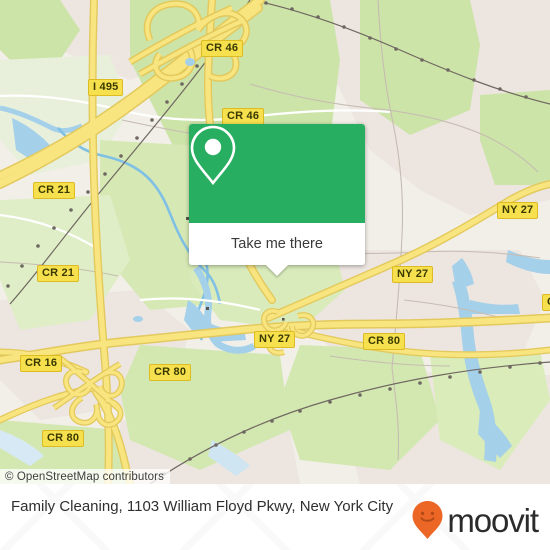 The image size is (550, 550). I want to click on location-popup-card: Take me there, so click(277, 200).